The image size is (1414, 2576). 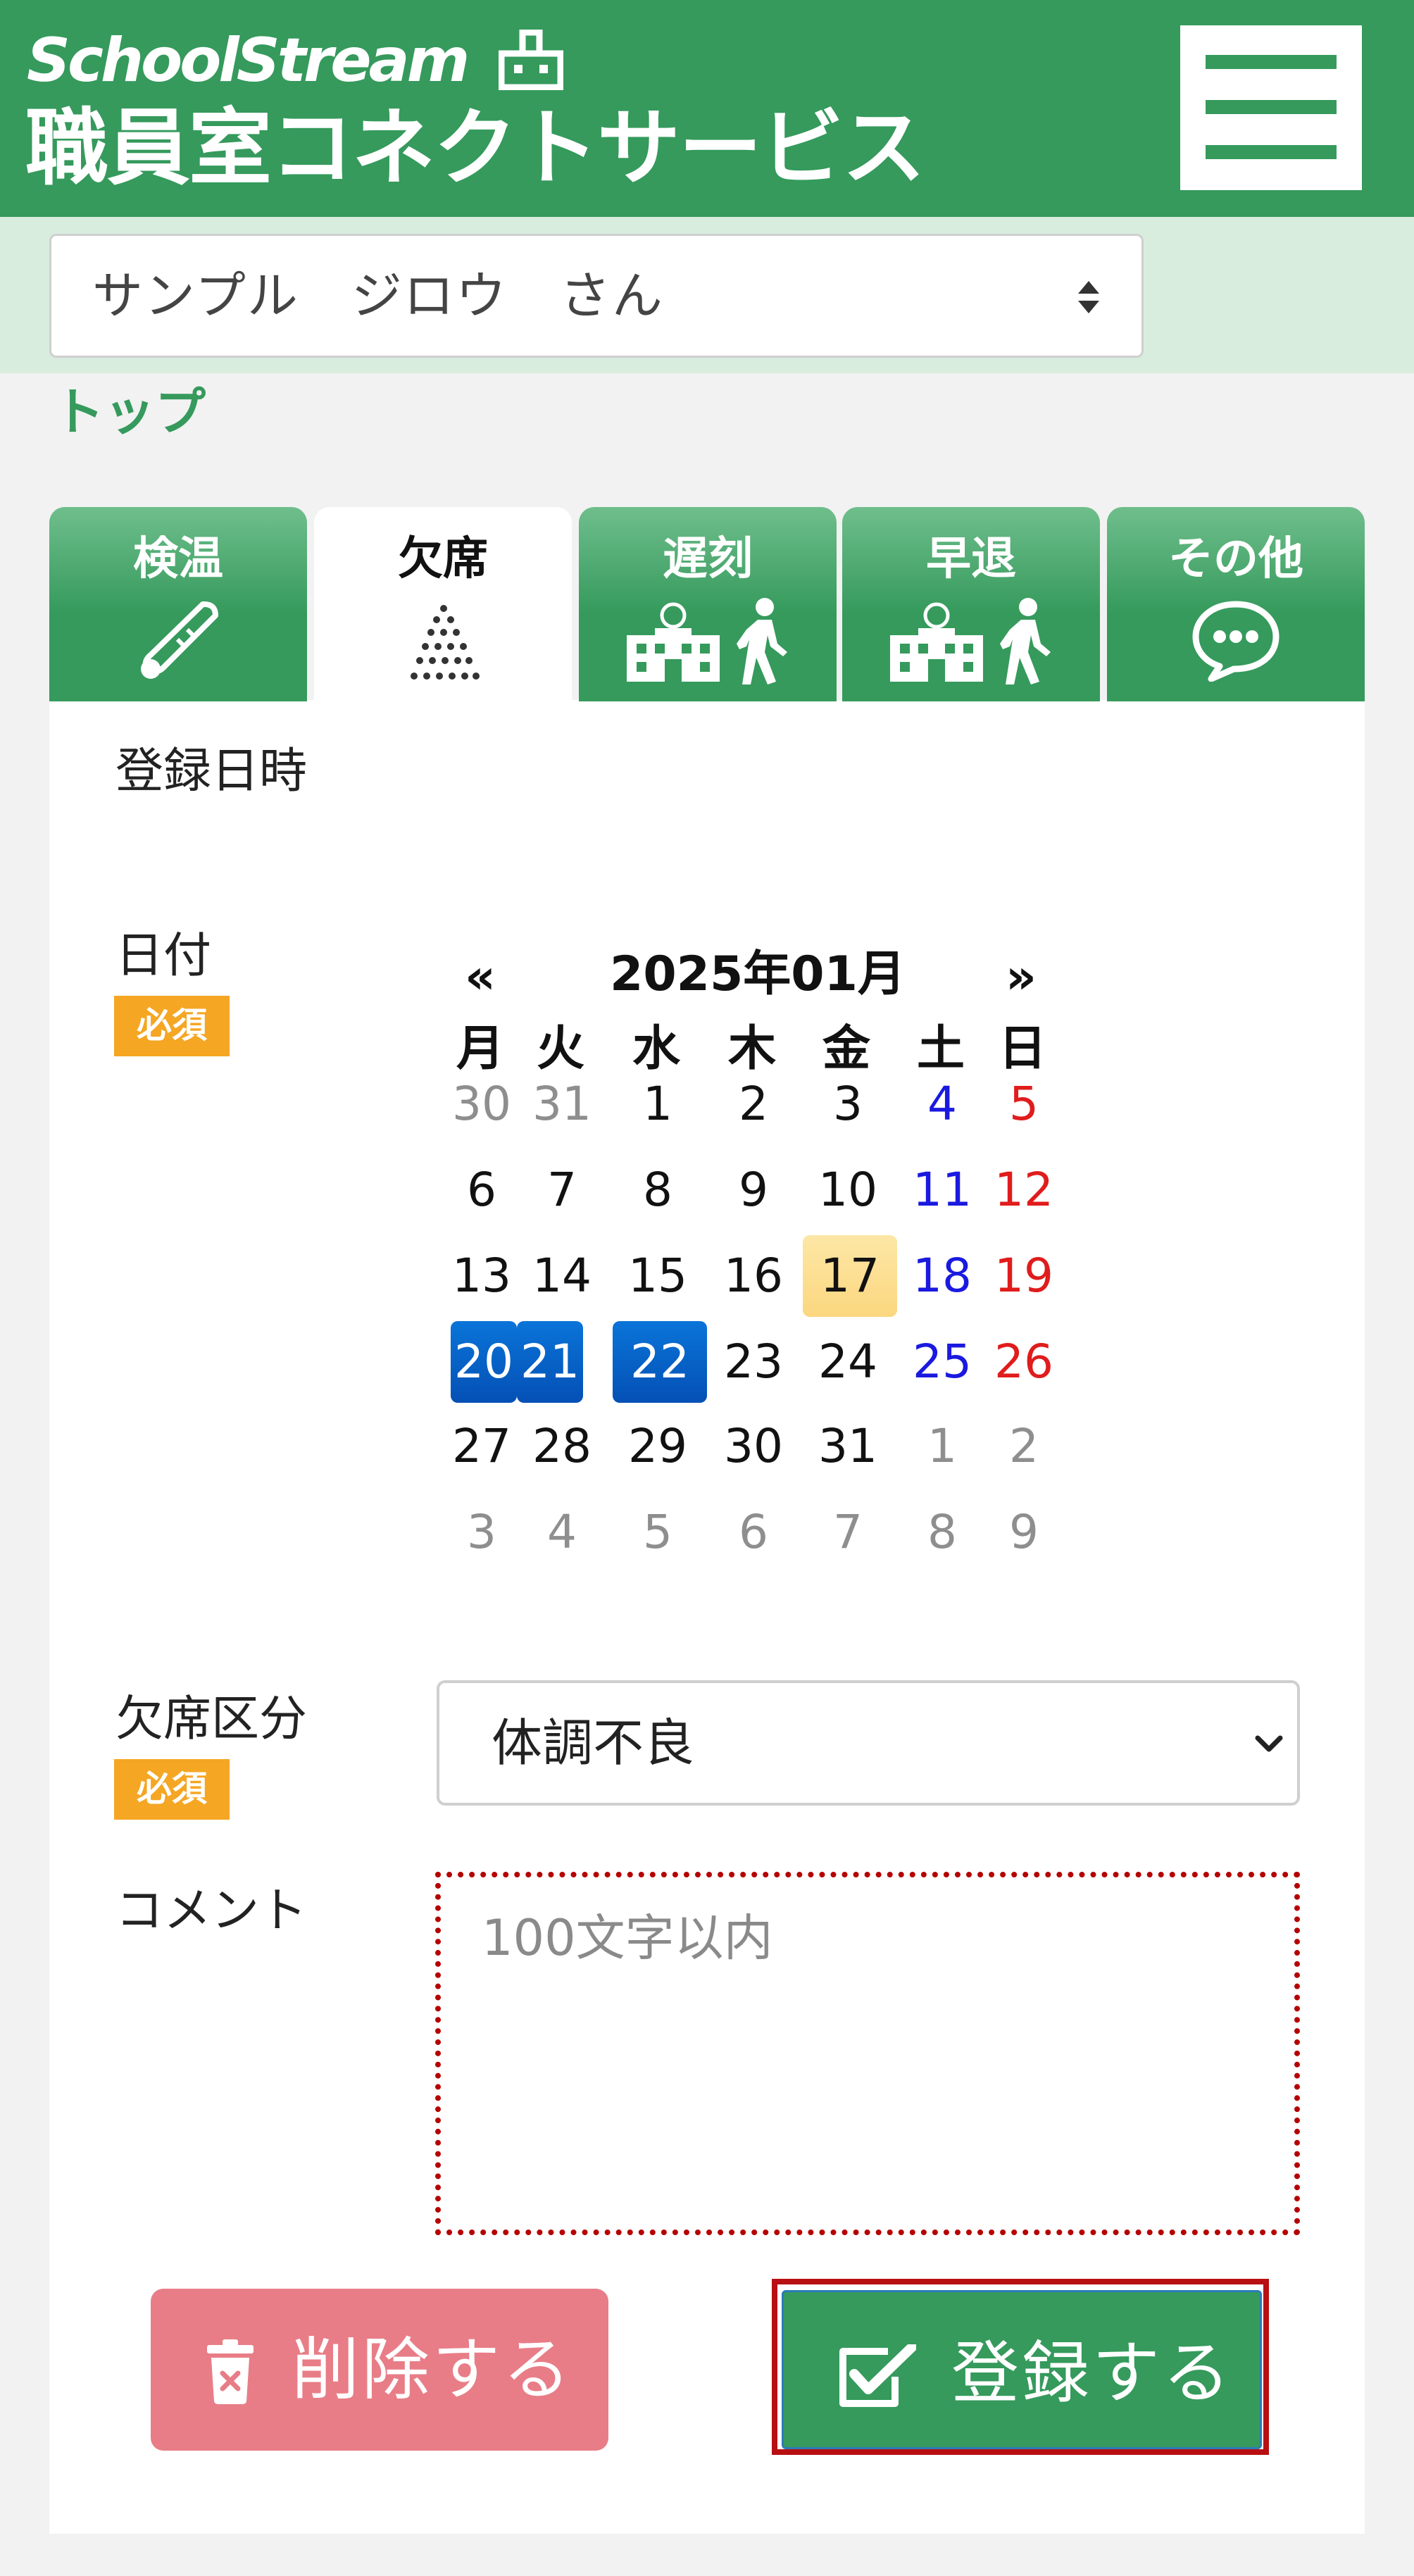 I want to click on delete-button: 削除する, so click(x=379, y=2370).